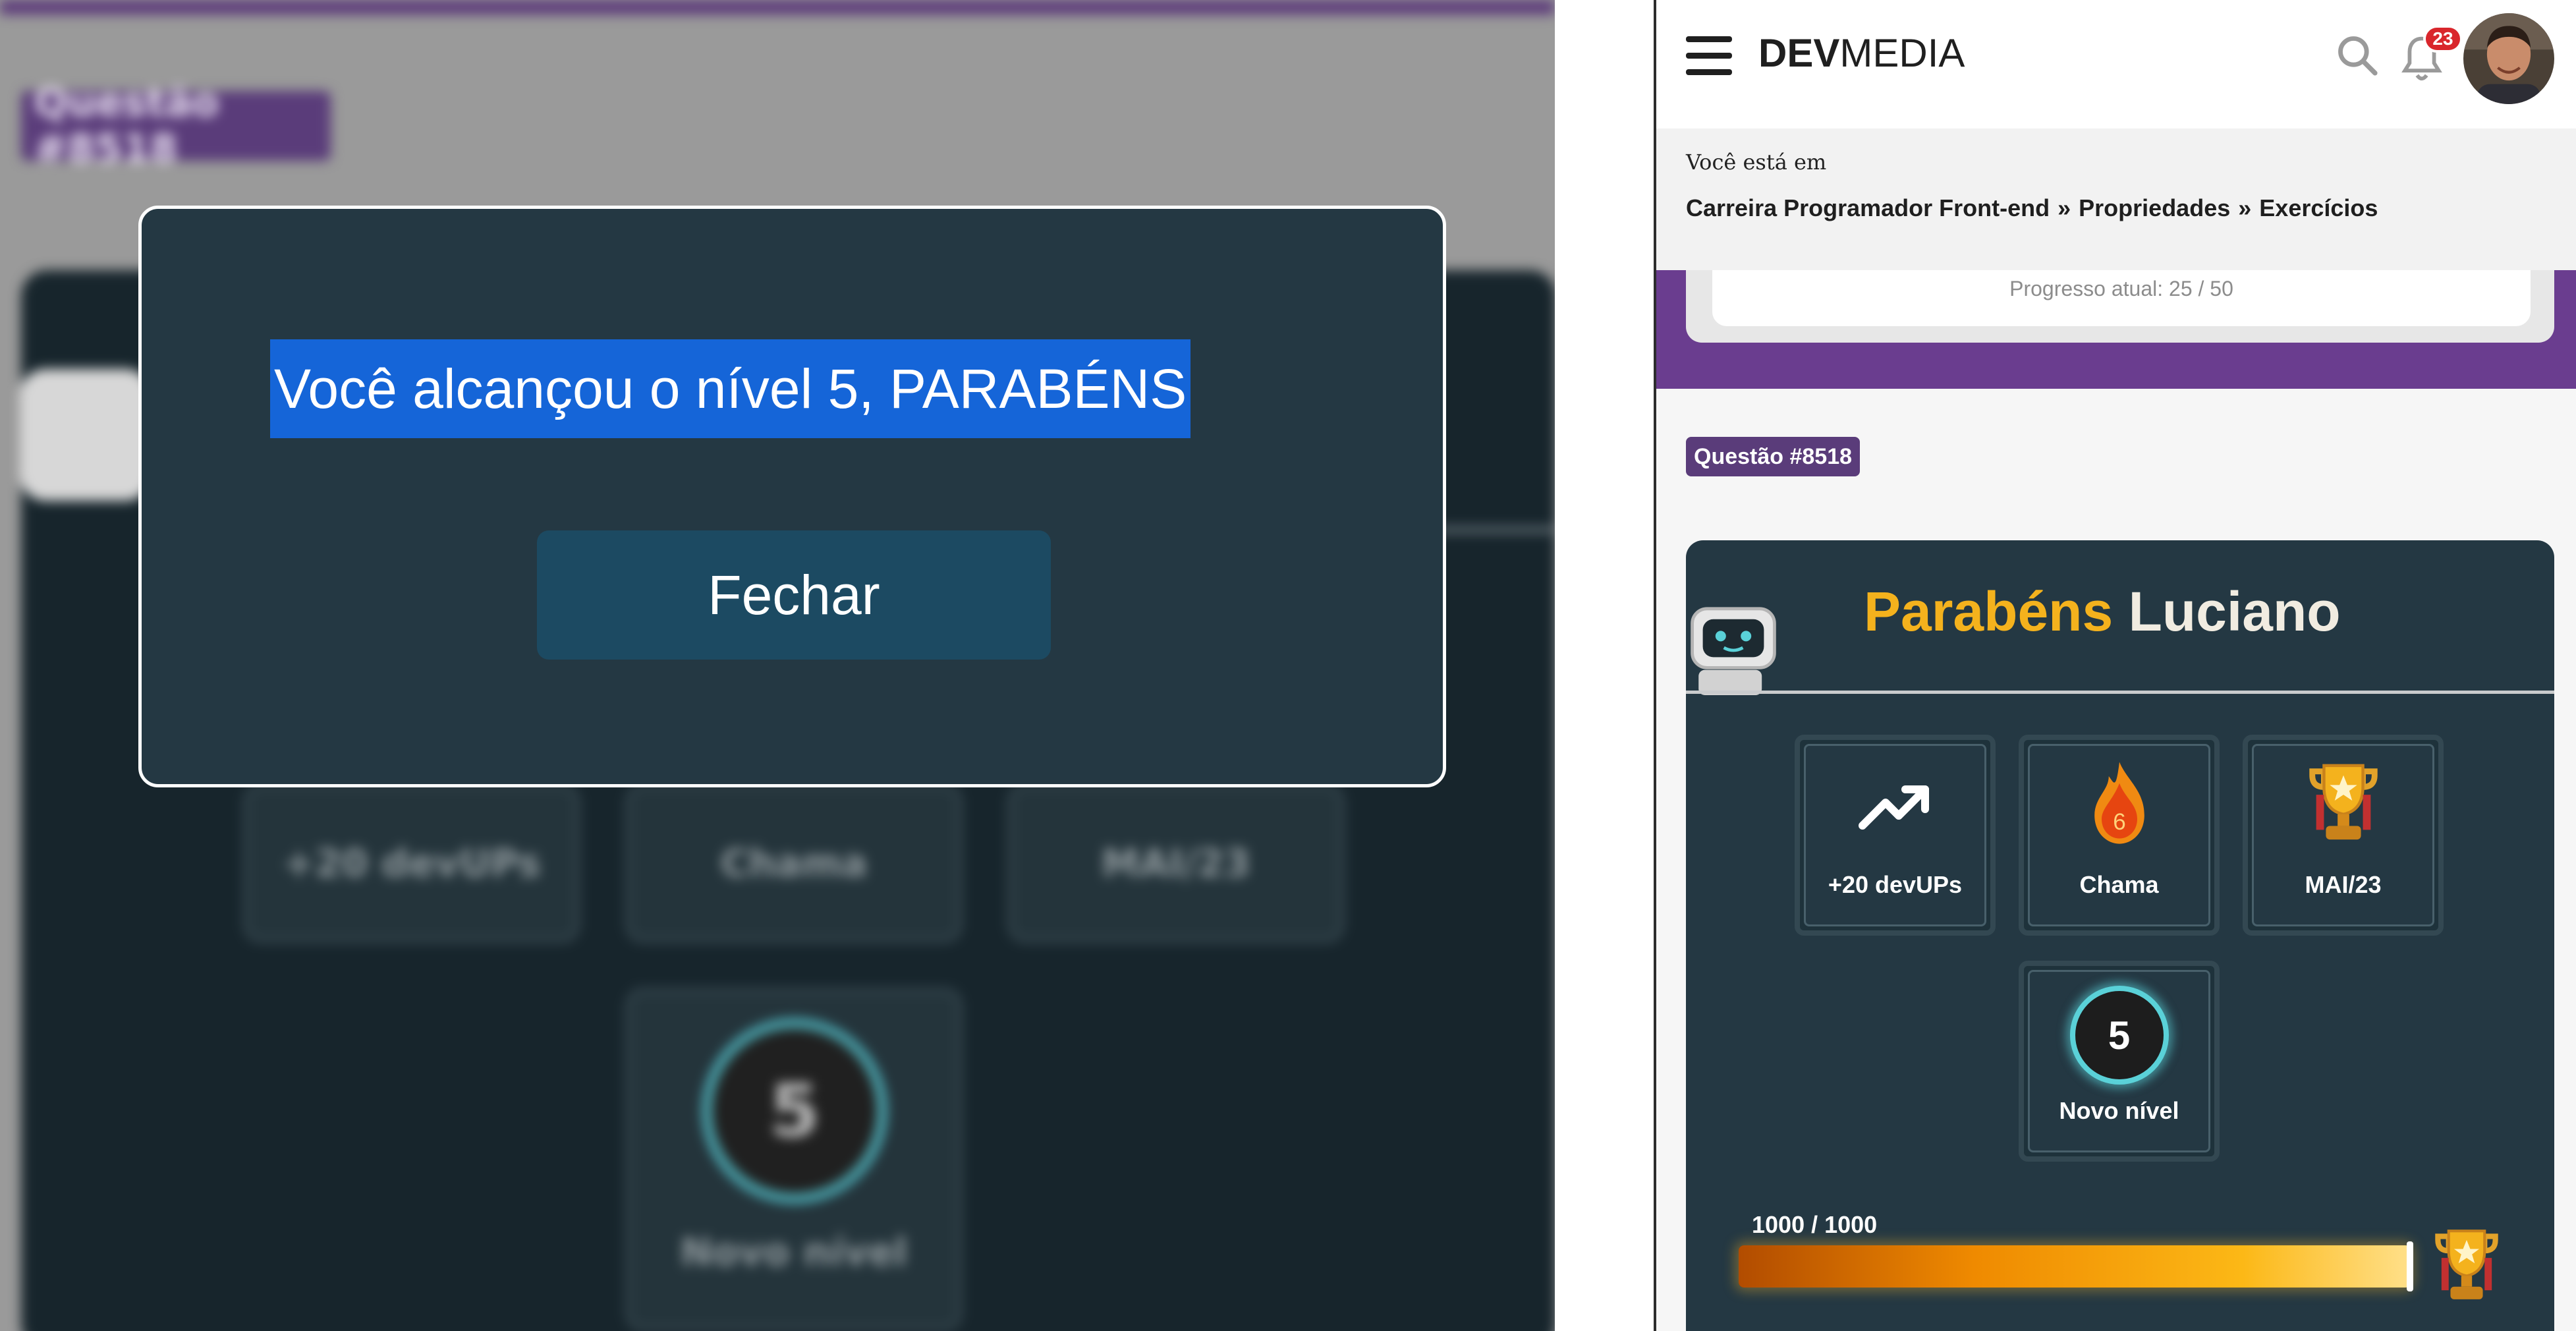 Image resolution: width=2576 pixels, height=1331 pixels. What do you see at coordinates (1868, 208) in the screenshot?
I see `breadcrumb-item-career: Carreira Programador Front-end` at bounding box center [1868, 208].